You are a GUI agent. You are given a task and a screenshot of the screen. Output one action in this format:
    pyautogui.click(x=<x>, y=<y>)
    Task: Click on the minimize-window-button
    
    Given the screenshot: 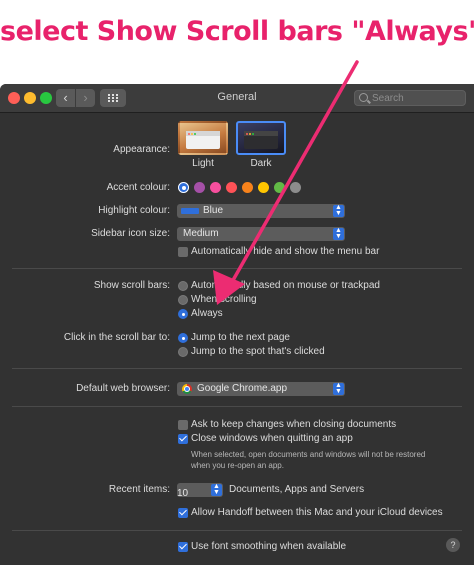 What is the action you would take?
    pyautogui.click(x=30, y=98)
    